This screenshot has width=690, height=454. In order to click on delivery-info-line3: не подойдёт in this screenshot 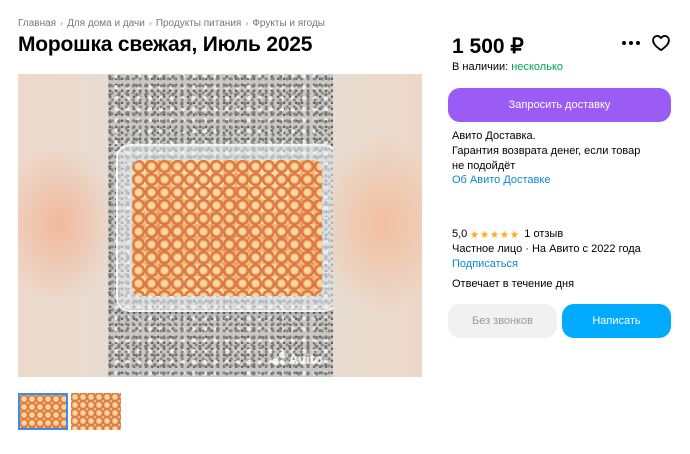, I will do `click(484, 166)`.